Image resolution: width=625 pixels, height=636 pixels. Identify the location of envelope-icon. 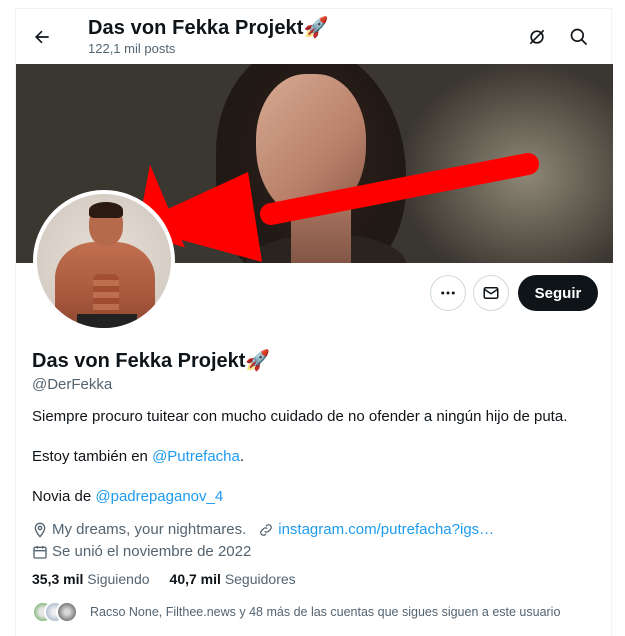
(491, 293).